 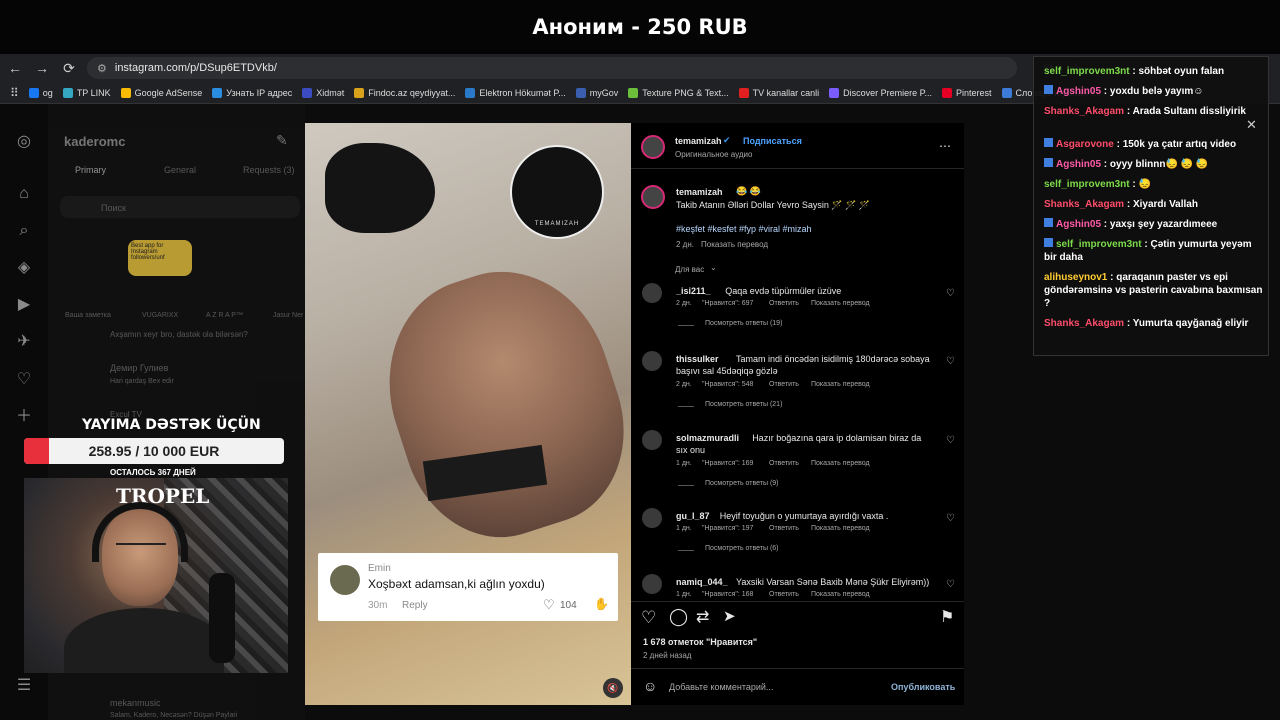 I want to click on audio-label: Оригинальное аудио, so click(x=713, y=154).